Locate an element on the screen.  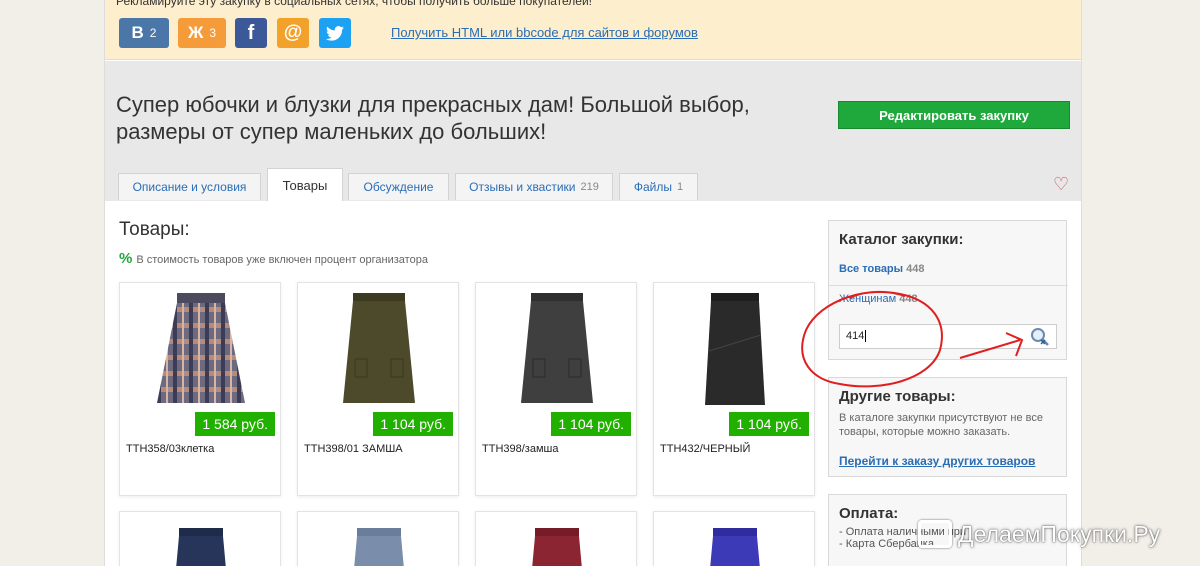
mailru-share-button: @ is located at coordinates (293, 33).